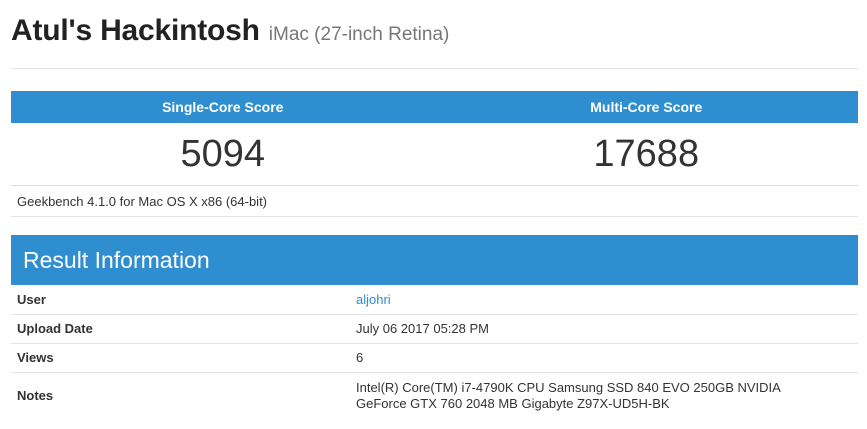 The image size is (867, 429). I want to click on multi-core-score-value: 17688, so click(646, 154).